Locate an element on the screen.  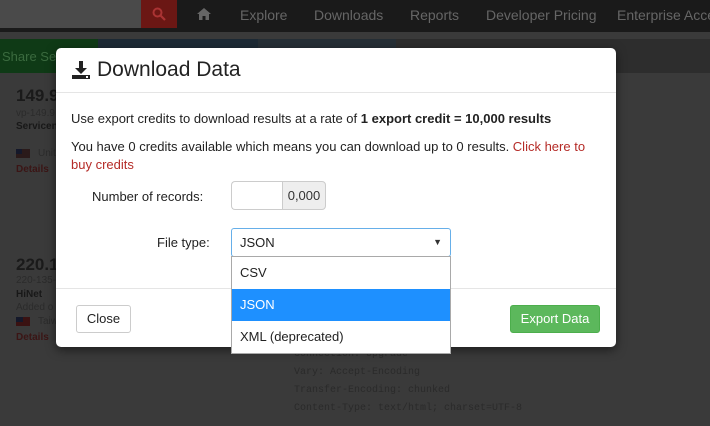
rate-bold: 1 export credit = 10,000 results is located at coordinates (456, 118).